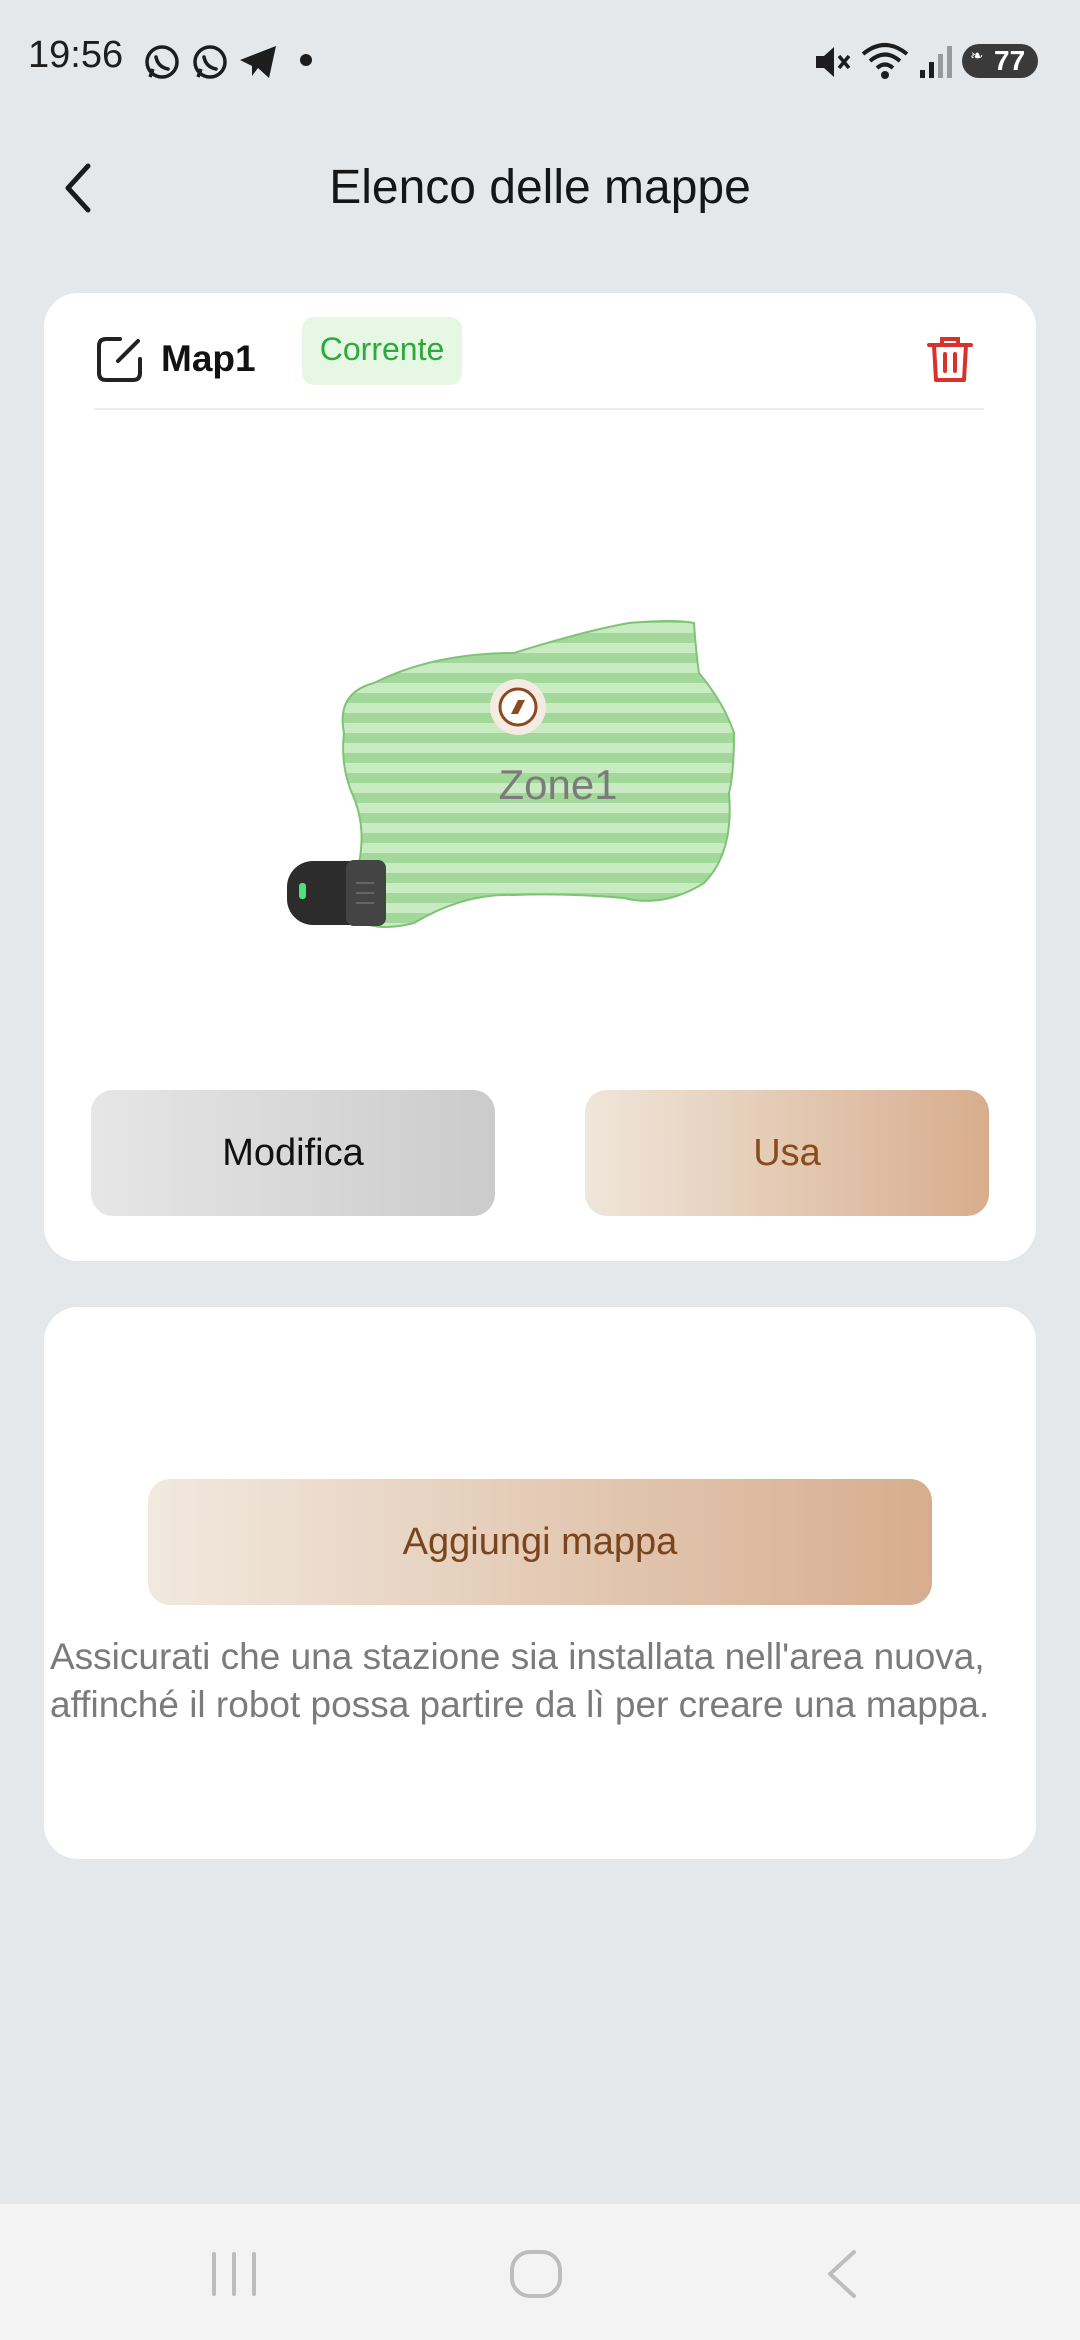  Describe the element at coordinates (842, 2274) in the screenshot. I see `back-nav-icon` at that location.